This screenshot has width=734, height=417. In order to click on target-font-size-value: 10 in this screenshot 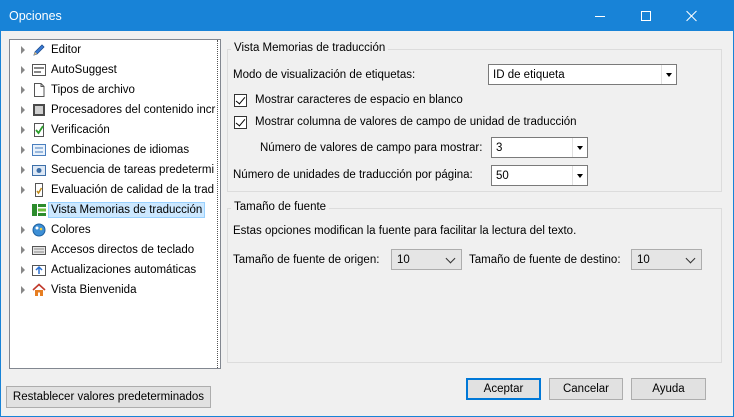, I will do `click(643, 259)`.